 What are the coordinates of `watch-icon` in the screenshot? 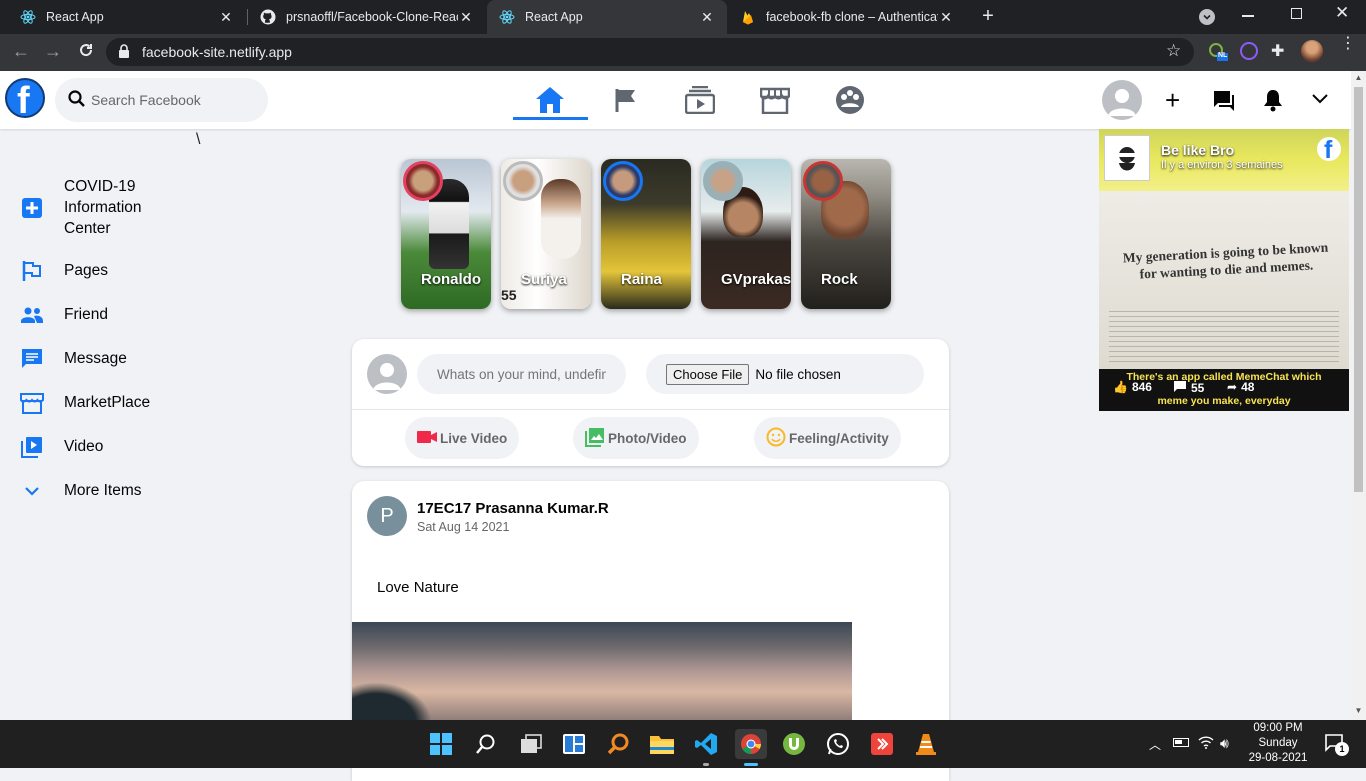 It's located at (700, 100).